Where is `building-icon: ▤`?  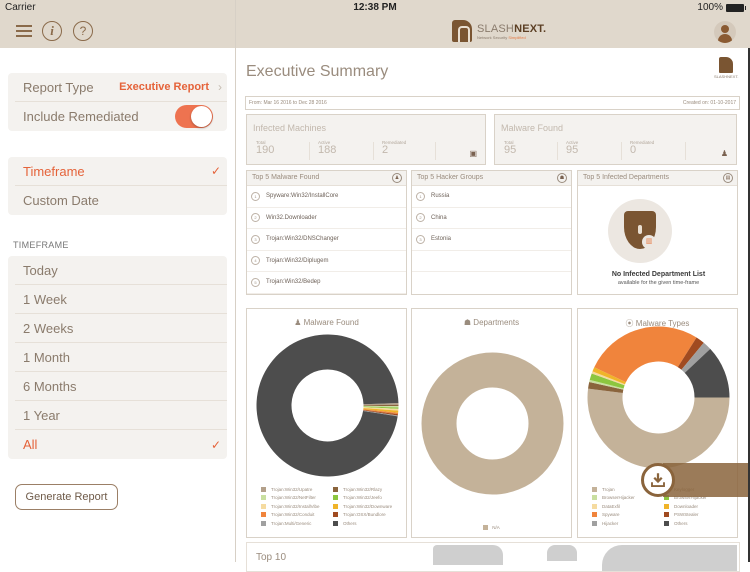
building-icon: ▤ is located at coordinates (728, 178).